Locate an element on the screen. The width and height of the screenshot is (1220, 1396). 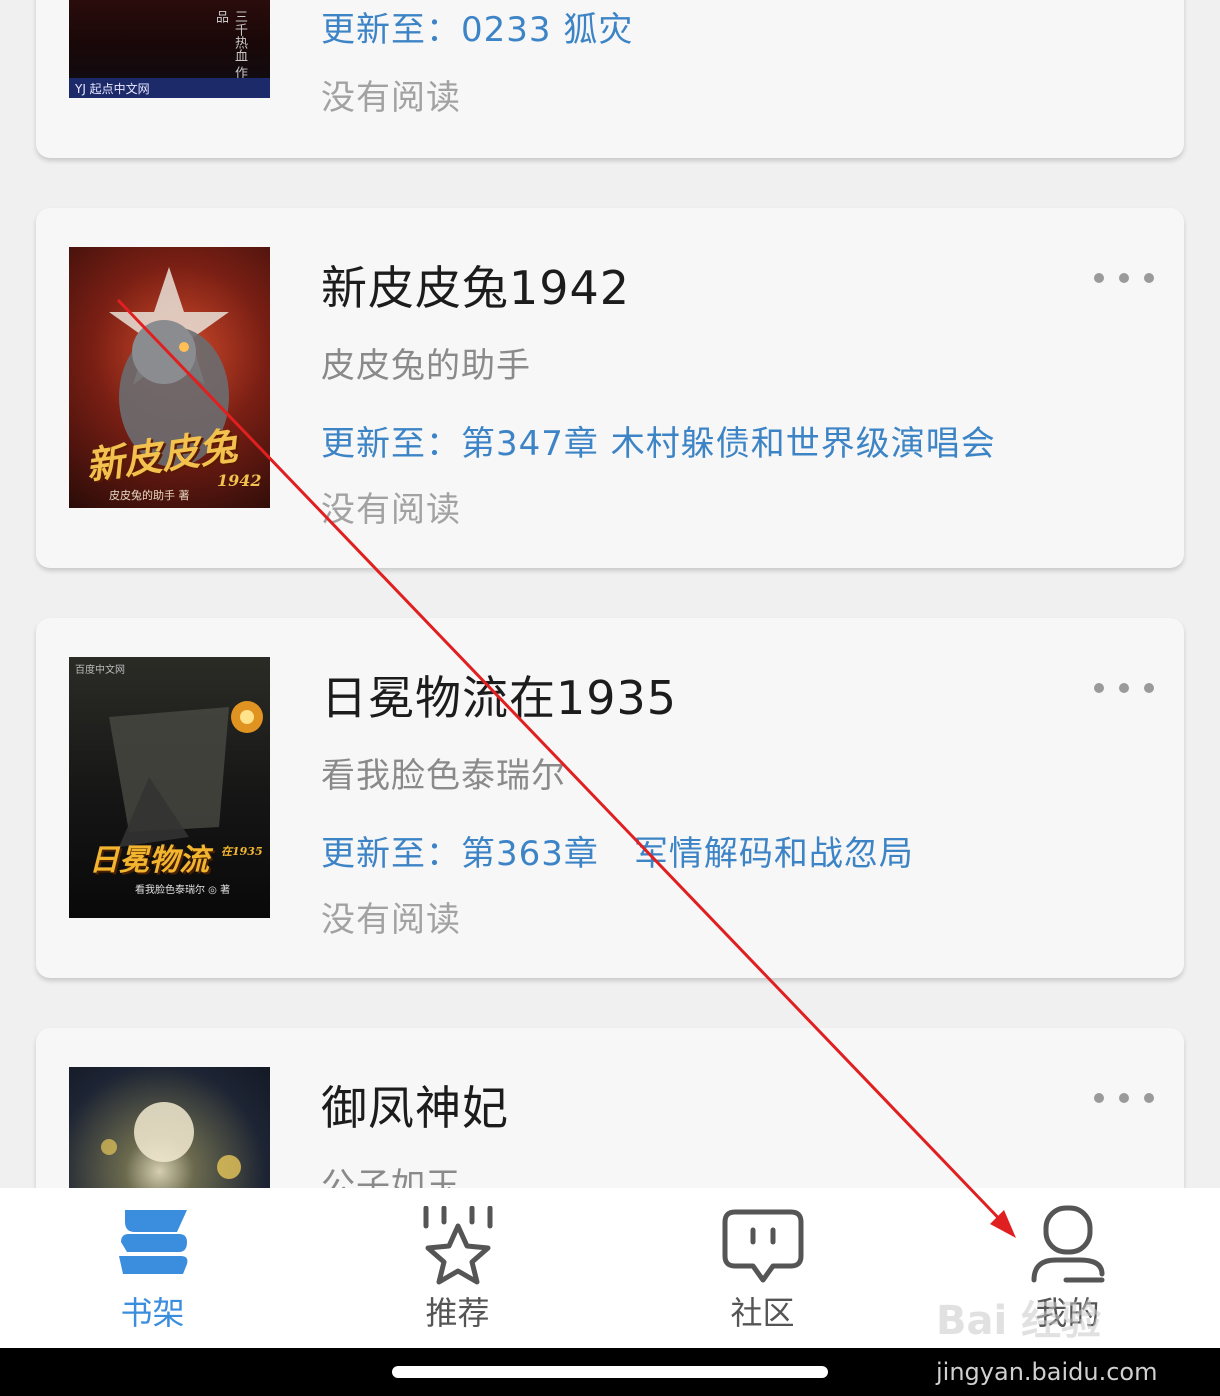
profile-icon is located at coordinates (1067, 1244).